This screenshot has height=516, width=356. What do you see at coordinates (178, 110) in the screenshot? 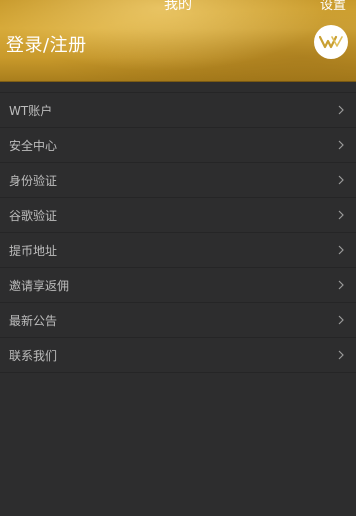
I see `menu-item-wt-account: WT账户` at bounding box center [178, 110].